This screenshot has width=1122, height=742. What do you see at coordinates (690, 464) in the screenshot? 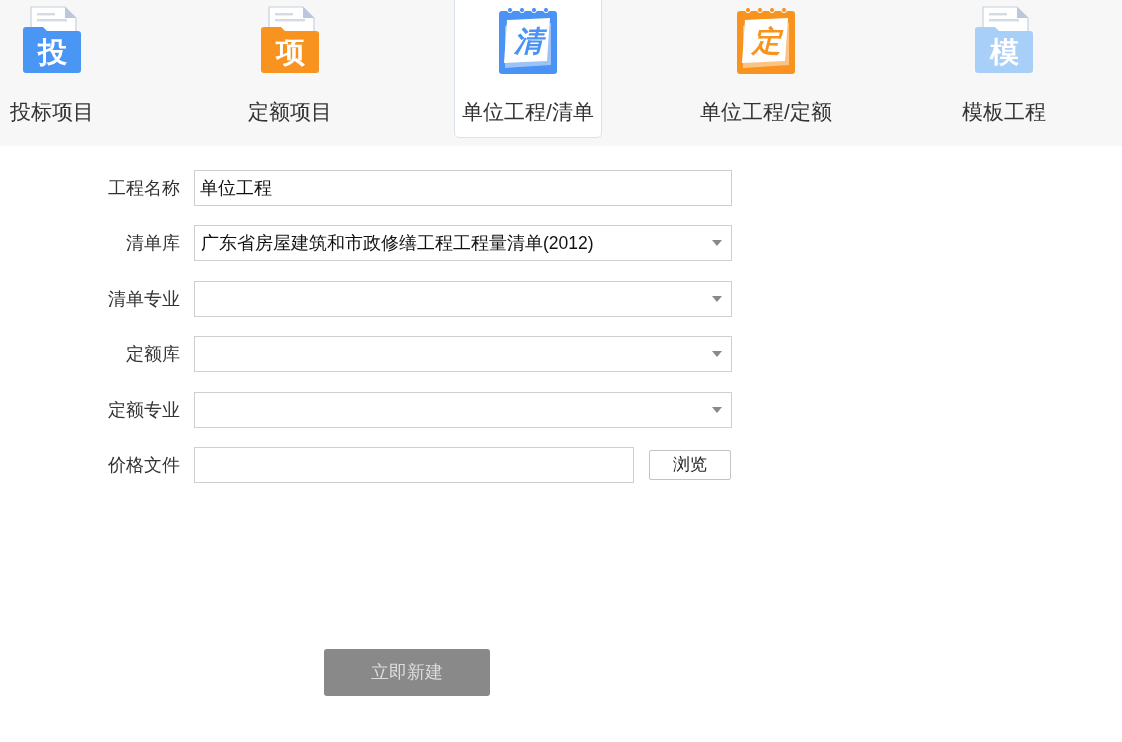
I see `browse-button: 浏览` at bounding box center [690, 464].